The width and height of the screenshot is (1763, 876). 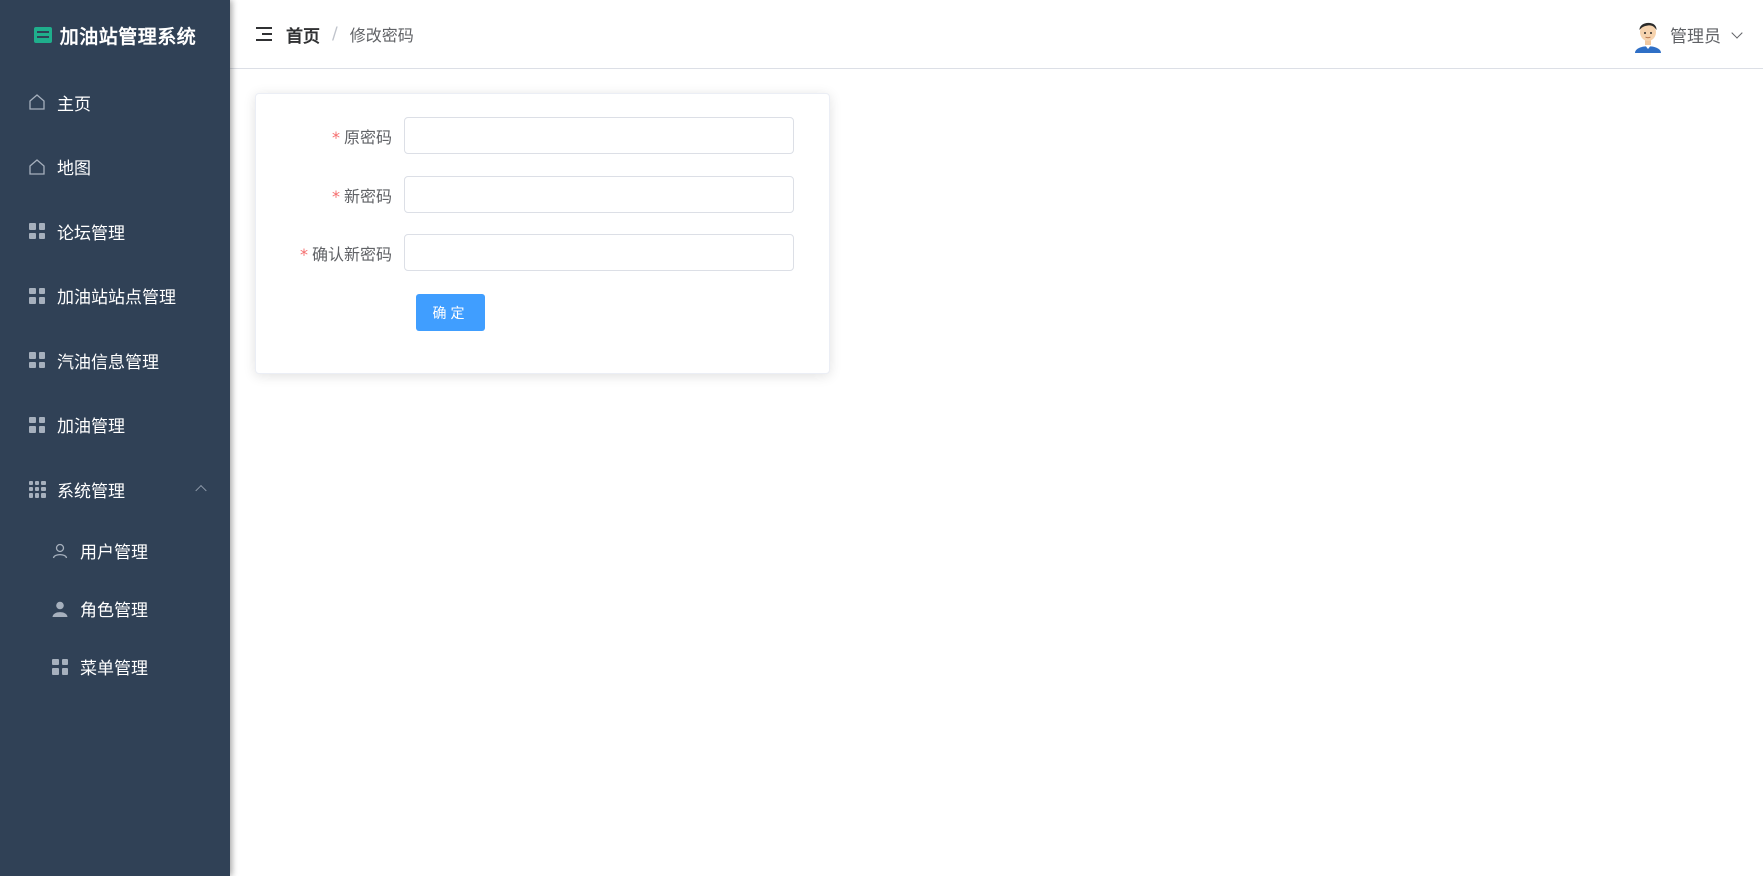 What do you see at coordinates (37, 489) in the screenshot?
I see `apps-icon` at bounding box center [37, 489].